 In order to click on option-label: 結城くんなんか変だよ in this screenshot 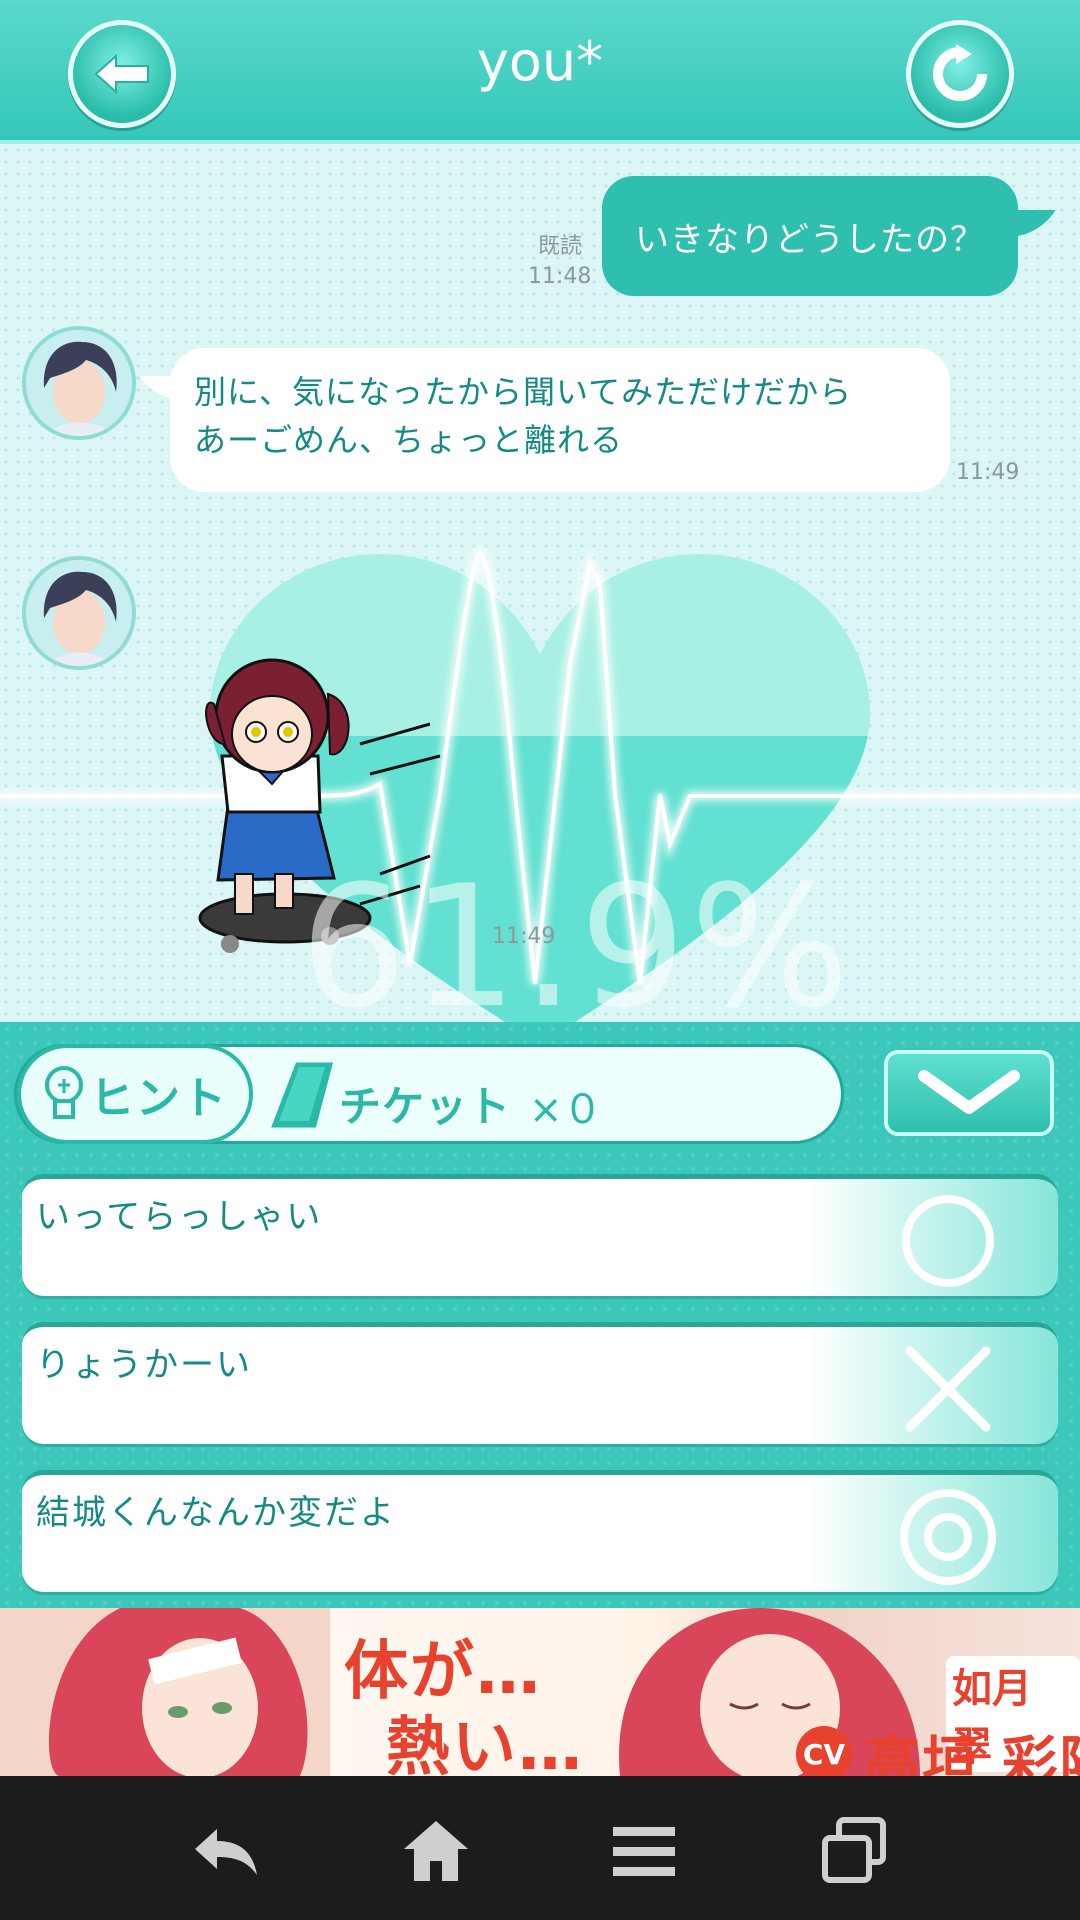, I will do `click(216, 1513)`.